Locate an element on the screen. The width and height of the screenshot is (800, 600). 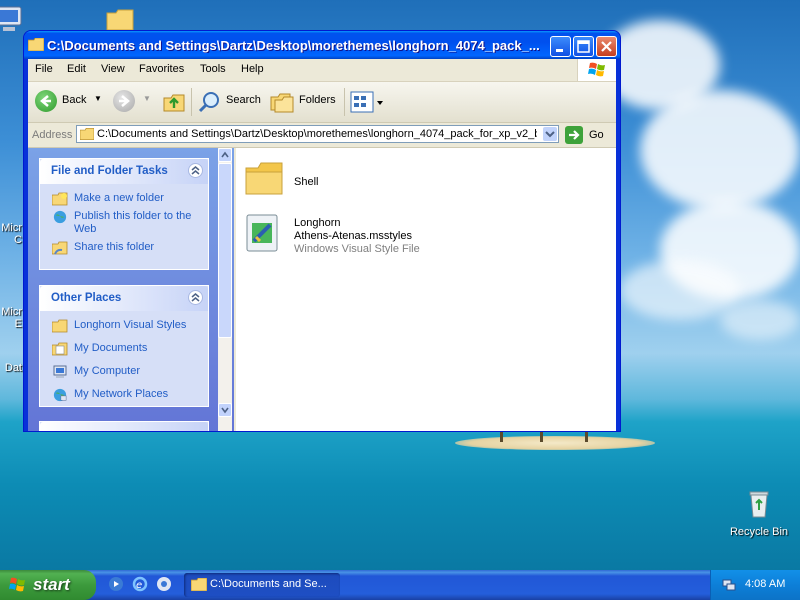
network-icon is located at coordinates (60, 395).